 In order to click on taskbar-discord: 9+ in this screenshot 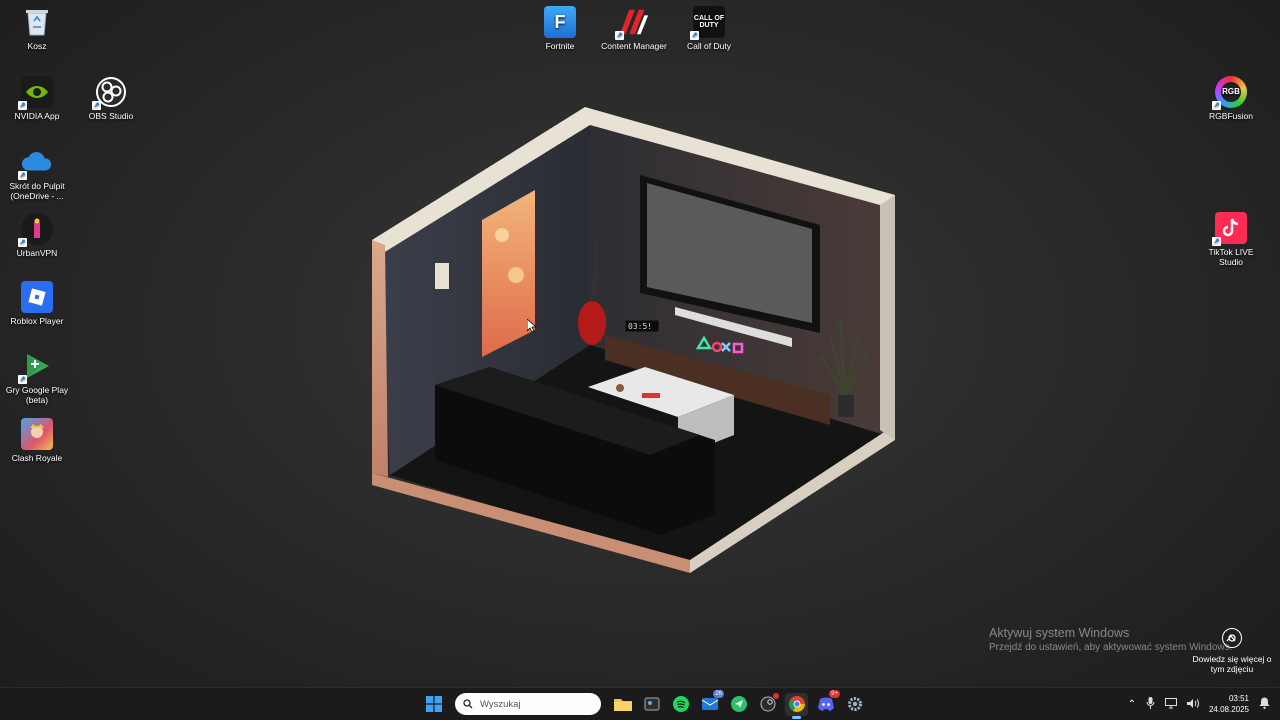, I will do `click(827, 702)`.